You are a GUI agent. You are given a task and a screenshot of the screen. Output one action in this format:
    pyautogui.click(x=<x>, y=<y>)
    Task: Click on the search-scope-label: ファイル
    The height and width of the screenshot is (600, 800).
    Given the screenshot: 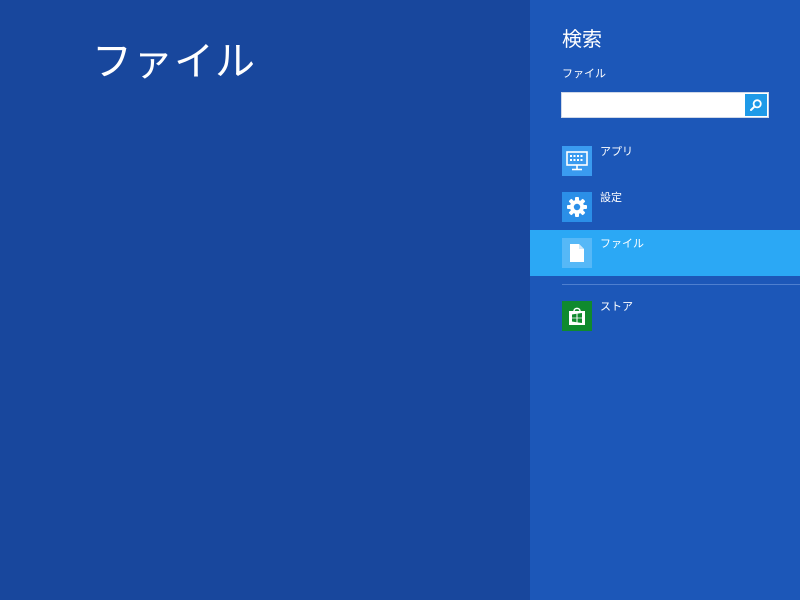 What is the action you would take?
    pyautogui.click(x=584, y=73)
    